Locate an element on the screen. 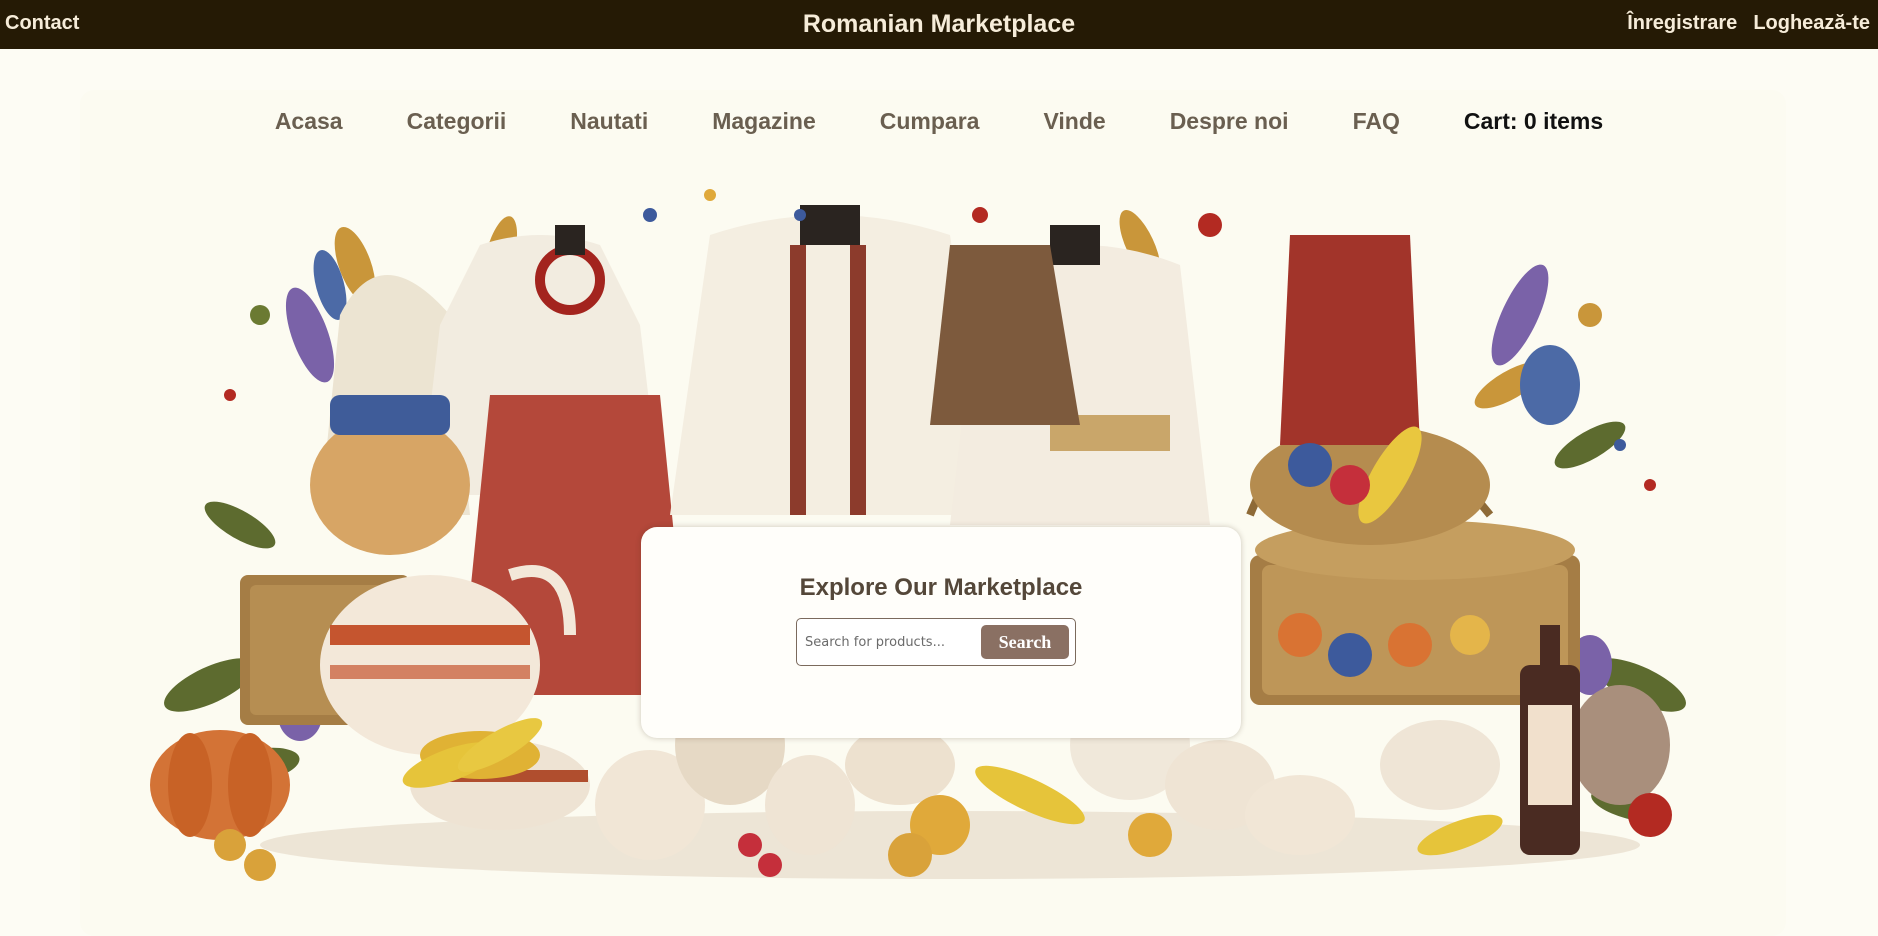  search-input is located at coordinates (892, 642).